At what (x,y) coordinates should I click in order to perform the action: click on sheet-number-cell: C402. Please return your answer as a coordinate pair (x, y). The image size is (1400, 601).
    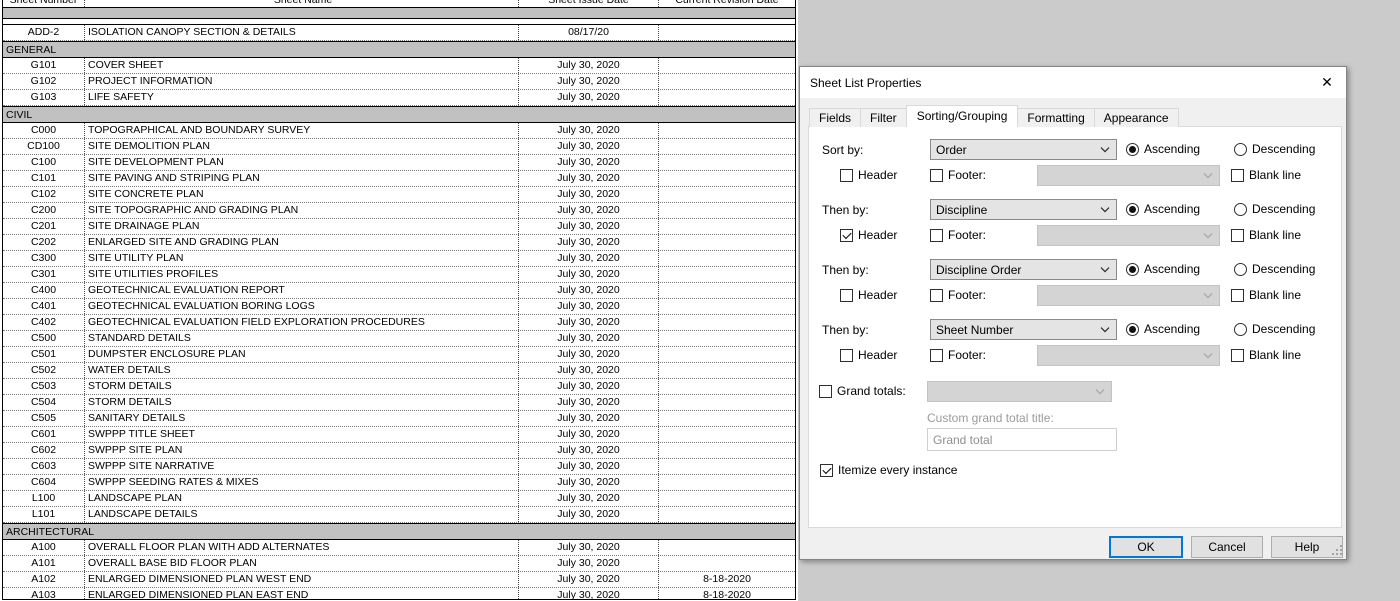
    Looking at the image, I should click on (44, 322).